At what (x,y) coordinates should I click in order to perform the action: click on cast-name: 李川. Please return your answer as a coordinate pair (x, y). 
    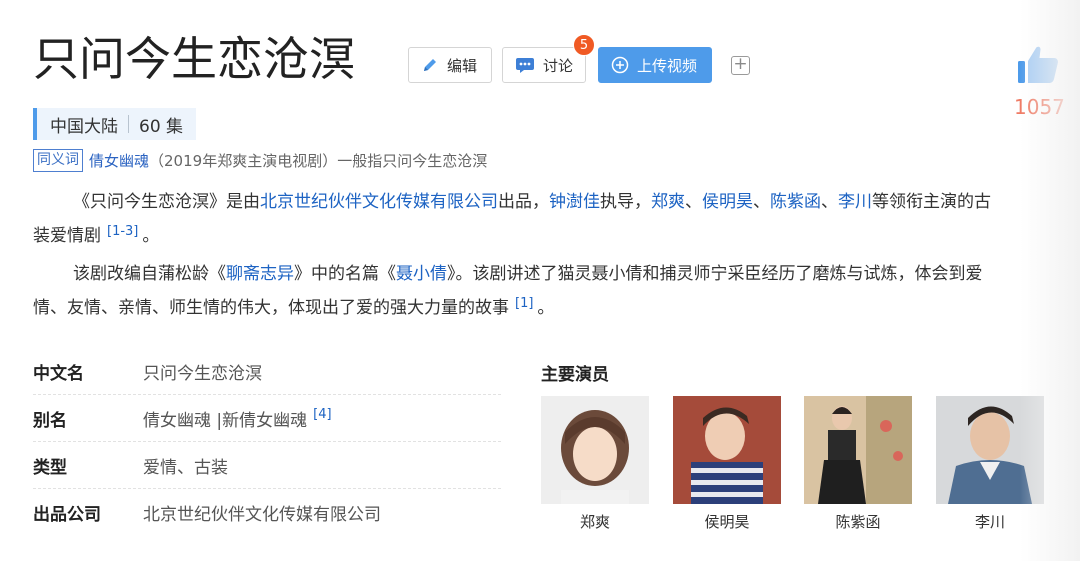
    Looking at the image, I should click on (989, 522).